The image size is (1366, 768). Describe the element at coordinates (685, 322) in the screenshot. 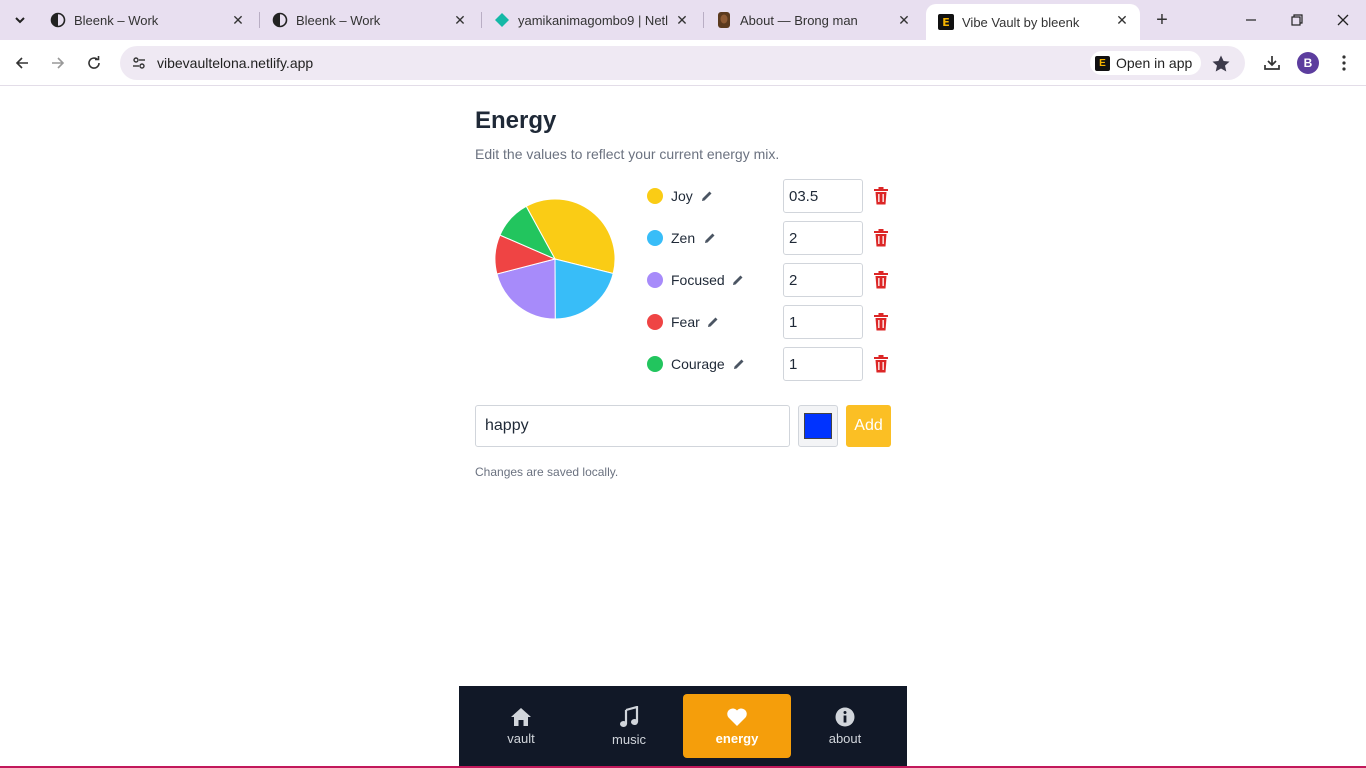

I see `emotion-label: Fear` at that location.